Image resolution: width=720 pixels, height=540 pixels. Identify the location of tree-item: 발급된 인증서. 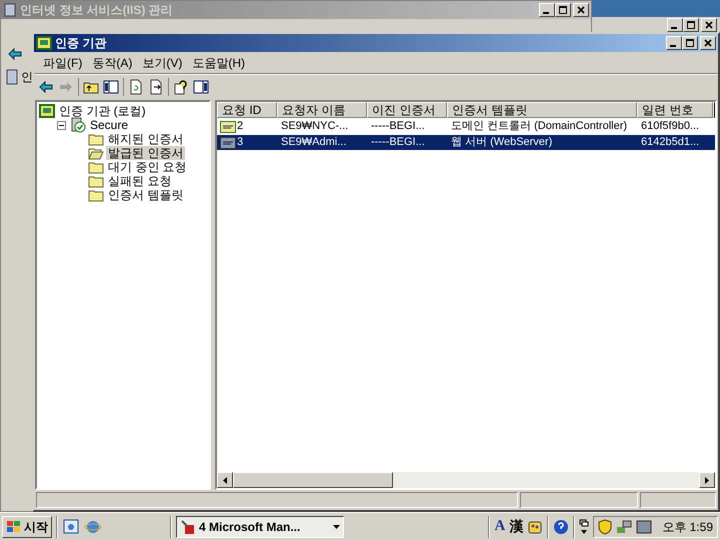
(146, 153).